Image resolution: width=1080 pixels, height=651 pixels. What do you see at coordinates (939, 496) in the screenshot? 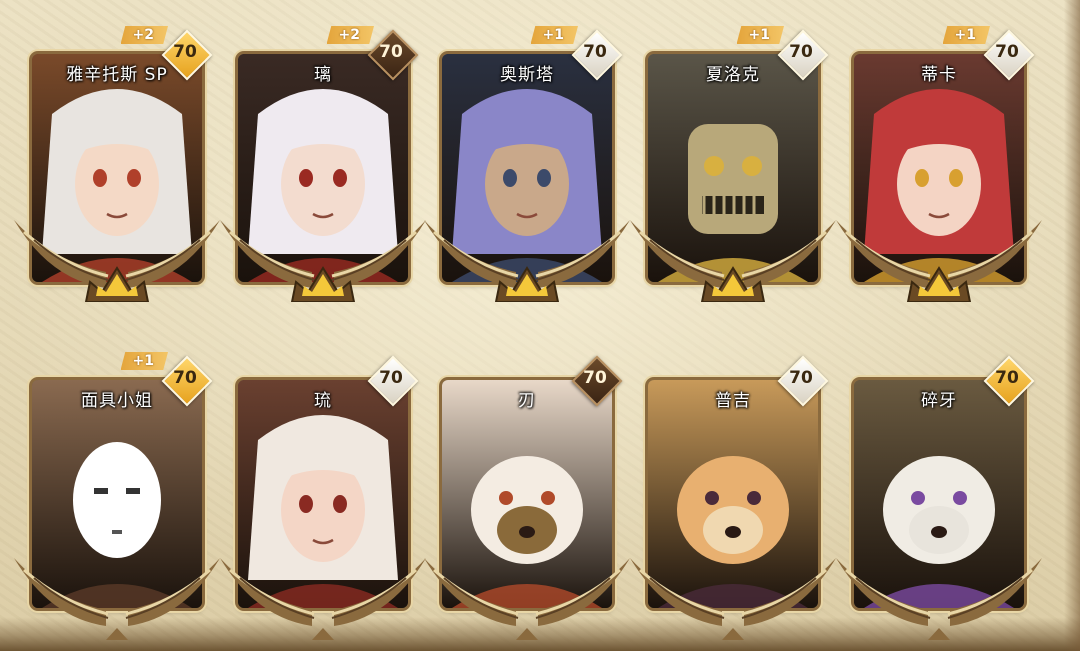
I see `hero-card: 碎牙 70` at bounding box center [939, 496].